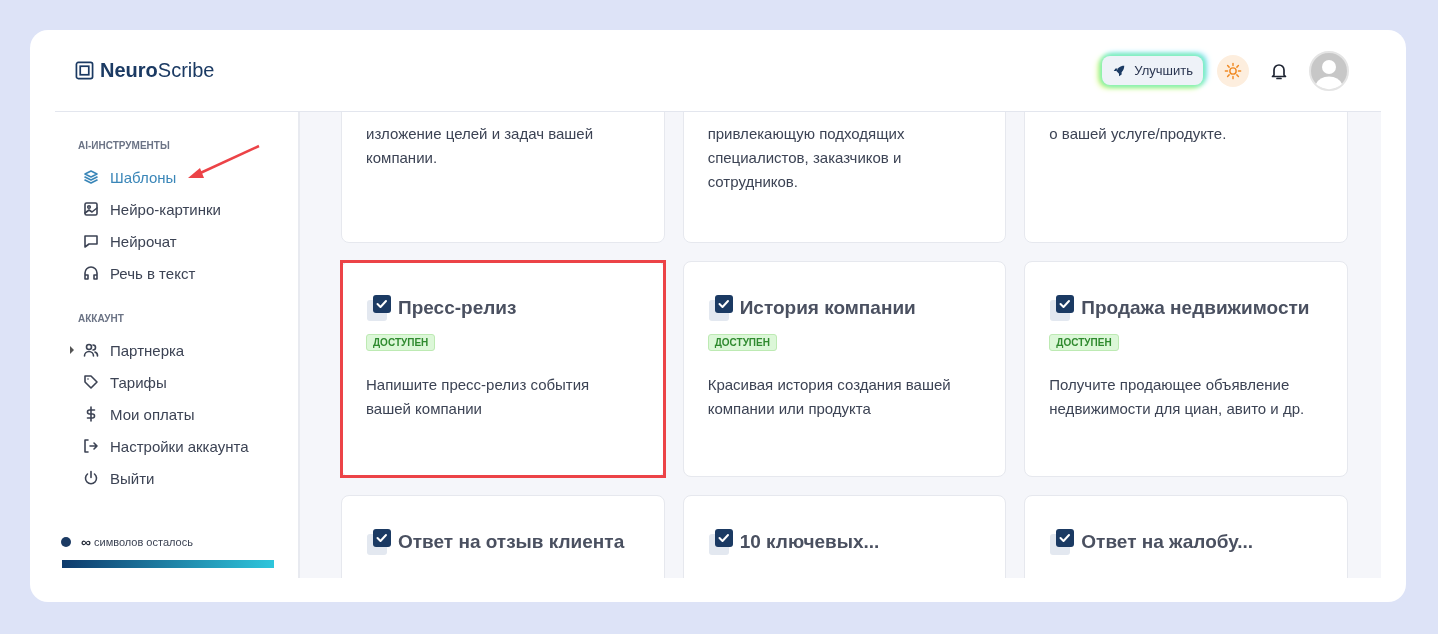 This screenshot has height=634, width=1438. Describe the element at coordinates (1186, 177) in the screenshot. I see `template-card: о вашей услуге/продукте.` at that location.